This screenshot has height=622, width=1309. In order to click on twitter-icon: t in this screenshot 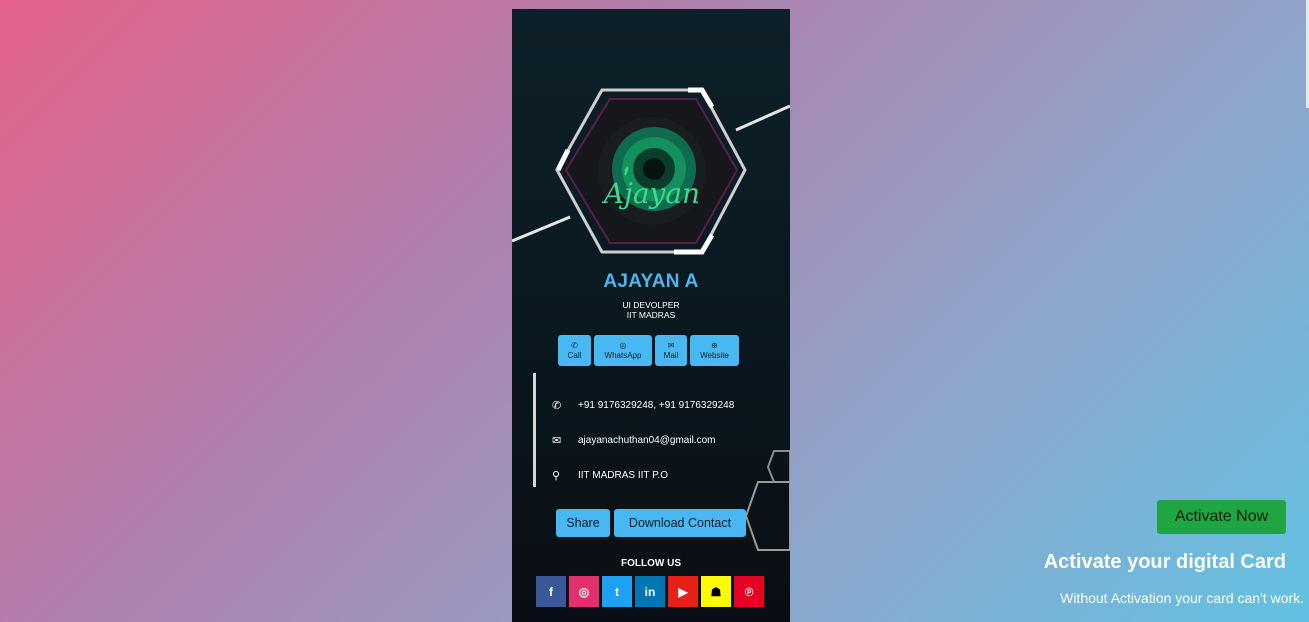, I will do `click(617, 591)`.